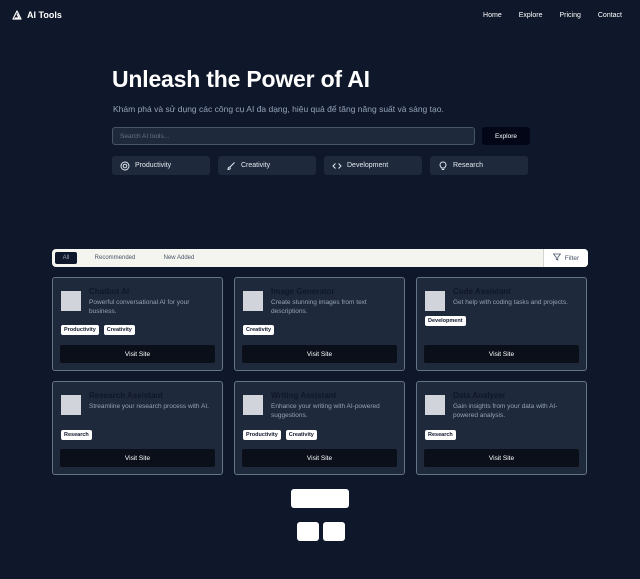  Describe the element at coordinates (506, 136) in the screenshot. I see `explore-button: Explore` at that location.